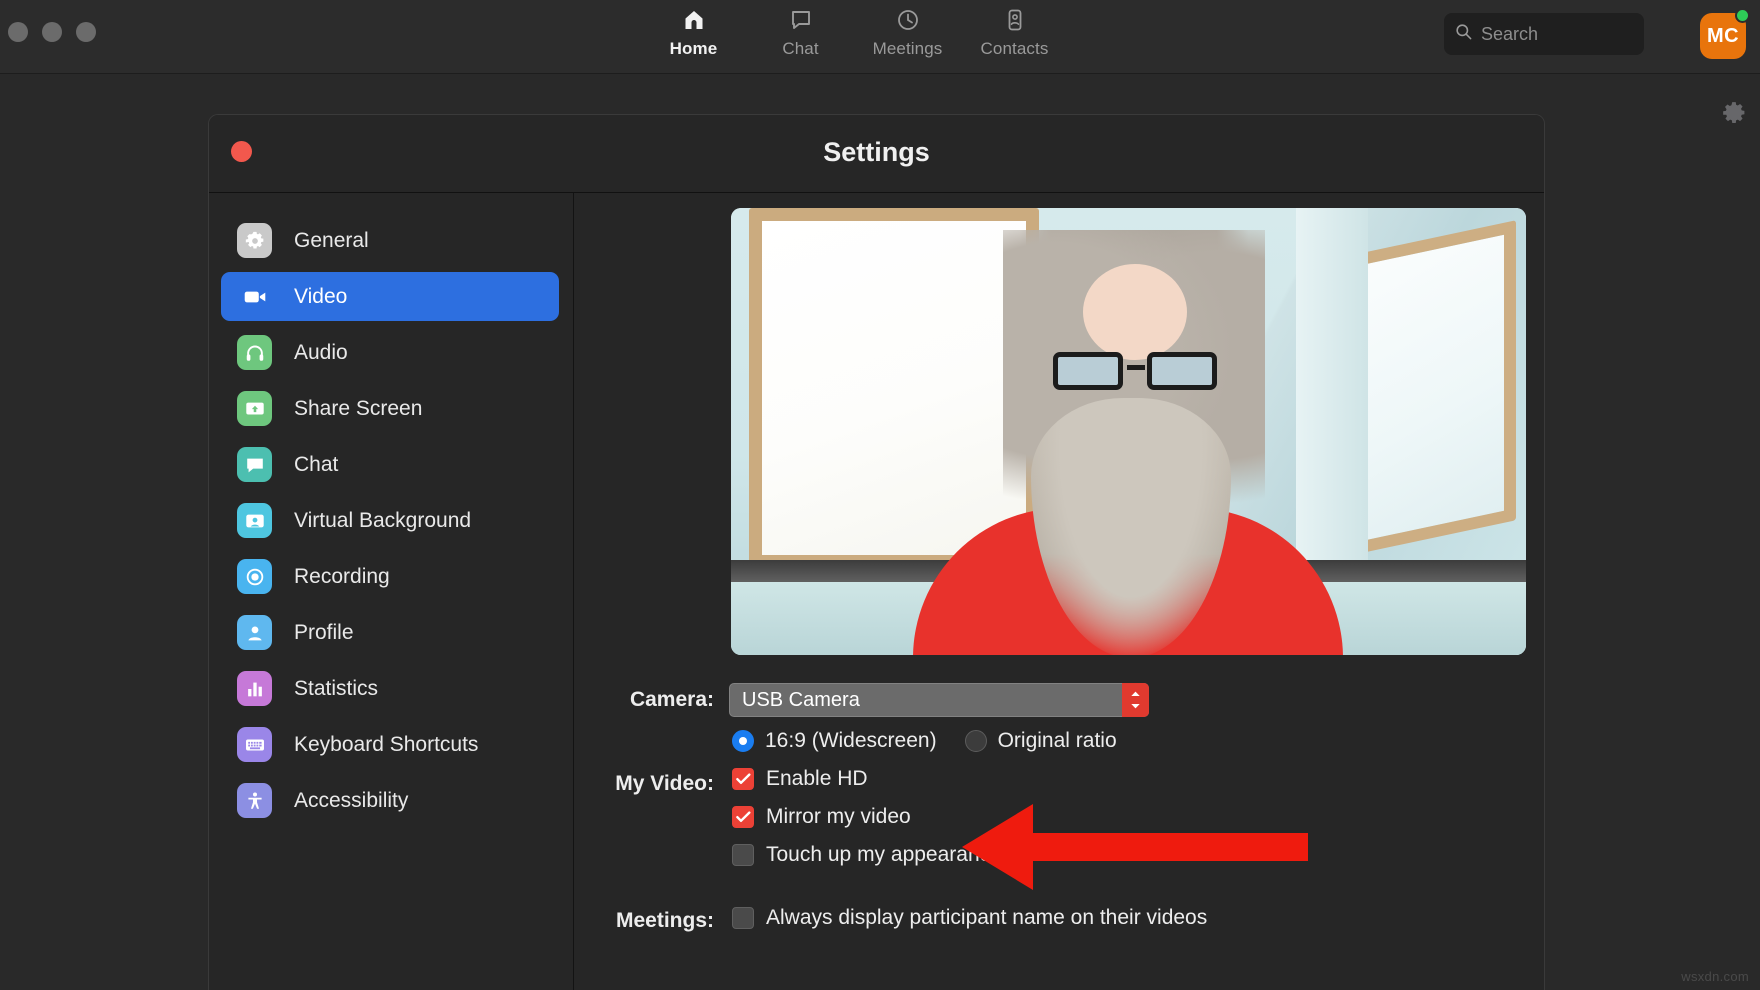 Image resolution: width=1760 pixels, height=990 pixels. What do you see at coordinates (254, 296) in the screenshot?
I see `video-camera-icon` at bounding box center [254, 296].